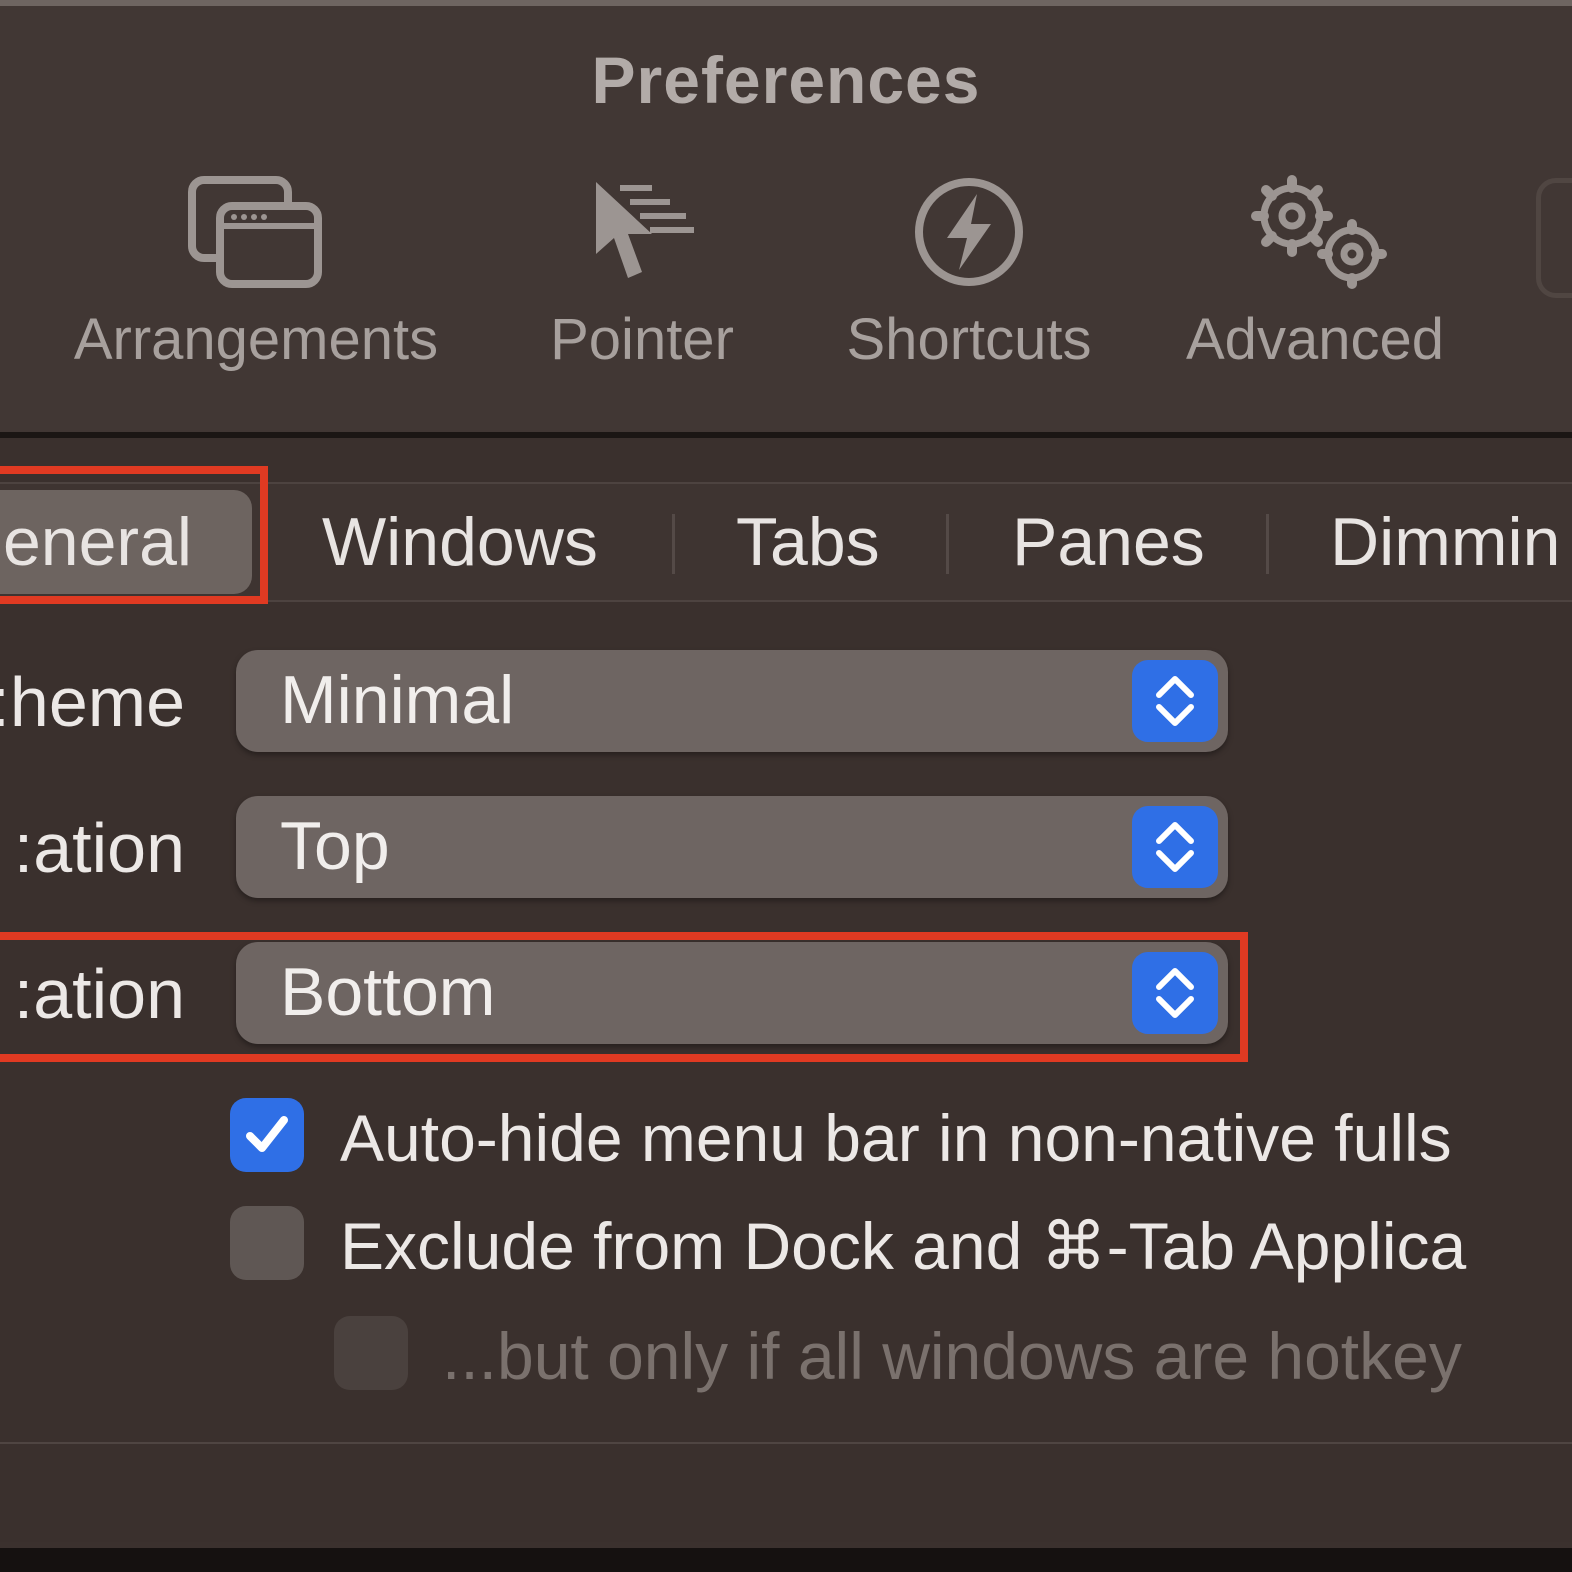 The height and width of the screenshot is (1572, 1572). I want to click on toolbar-partial-item, so click(1554, 238).